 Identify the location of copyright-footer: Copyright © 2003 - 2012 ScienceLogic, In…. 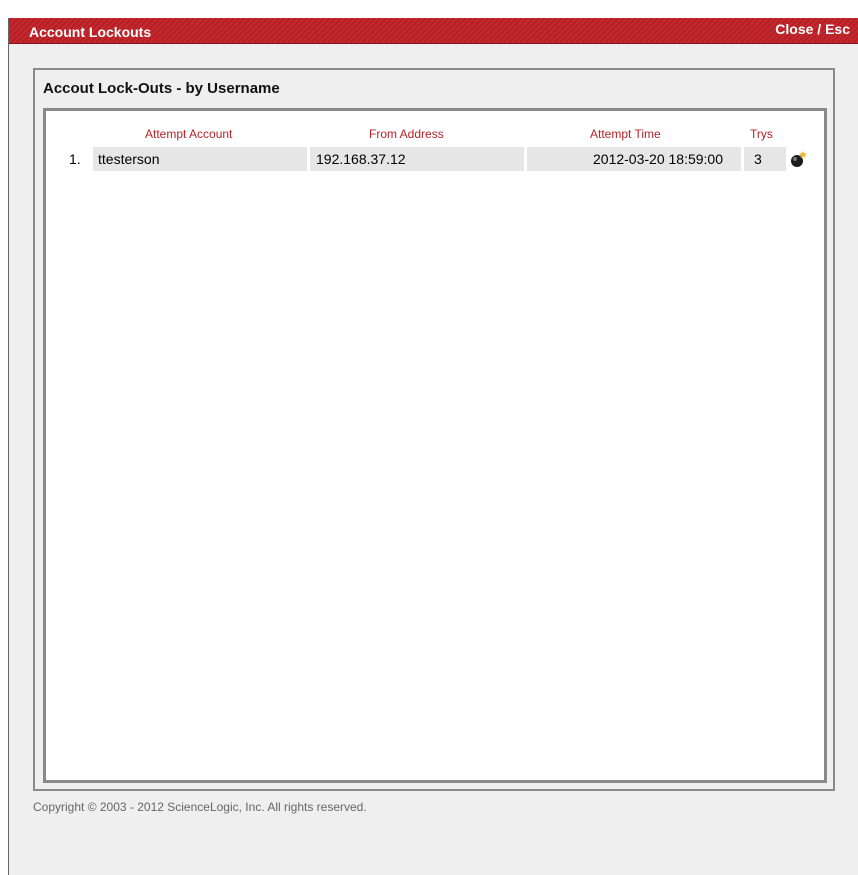
(200, 807).